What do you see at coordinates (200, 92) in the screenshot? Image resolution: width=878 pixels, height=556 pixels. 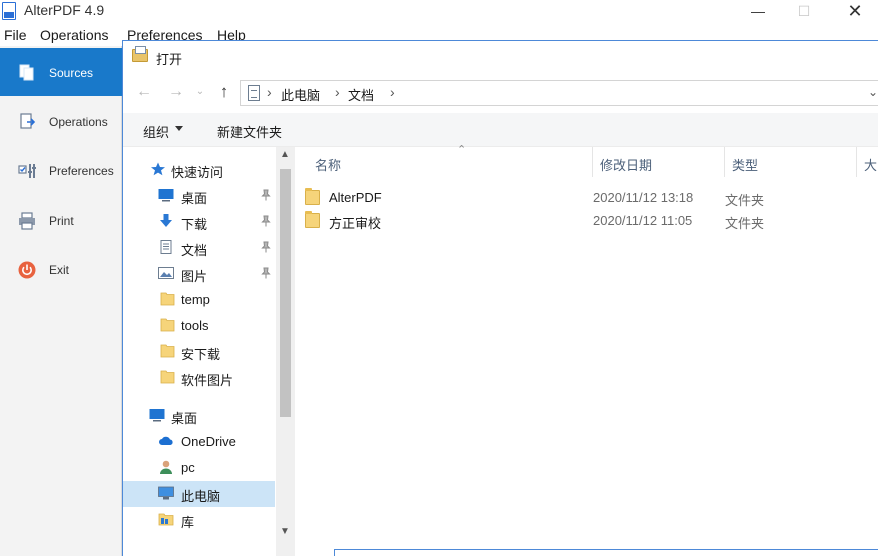 I see `recent-locations-chevron-icon: ⌄` at bounding box center [200, 92].